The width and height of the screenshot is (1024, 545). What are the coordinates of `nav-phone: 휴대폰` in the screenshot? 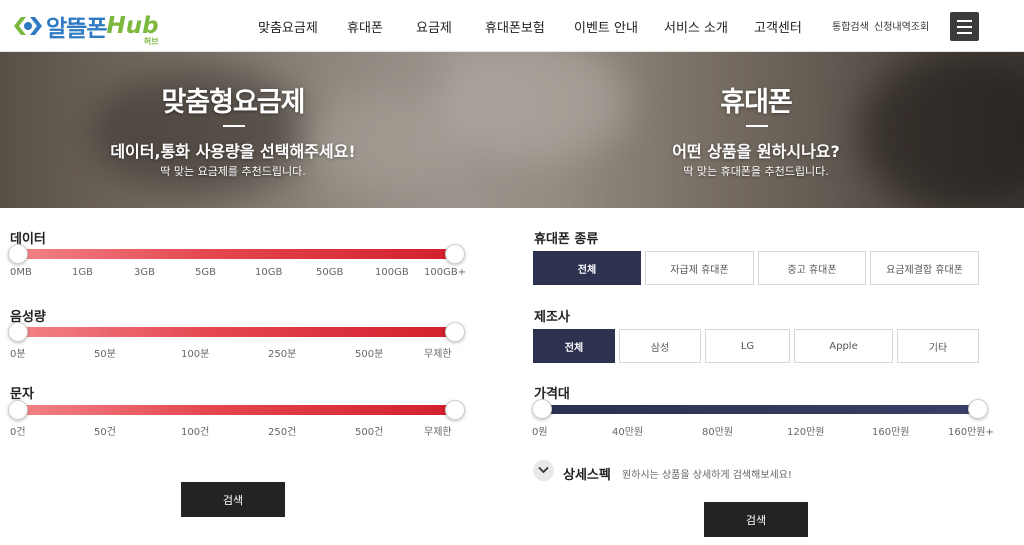 It's located at (365, 26).